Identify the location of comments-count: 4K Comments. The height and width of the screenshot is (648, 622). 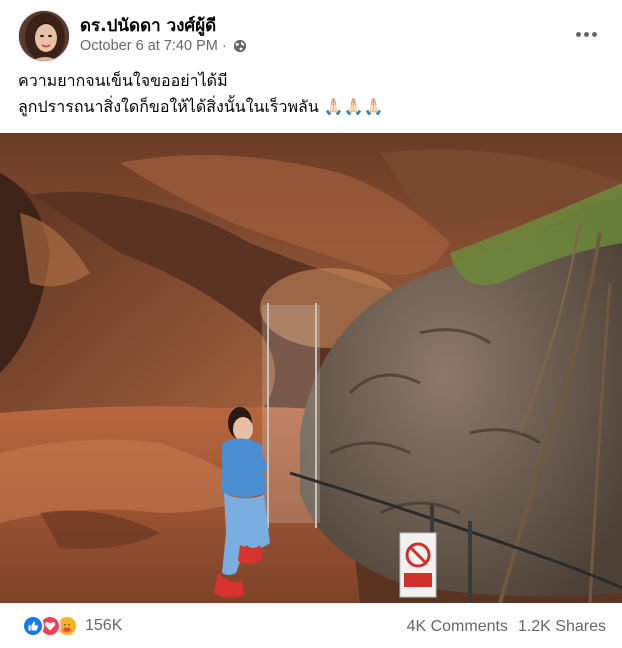
(457, 627).